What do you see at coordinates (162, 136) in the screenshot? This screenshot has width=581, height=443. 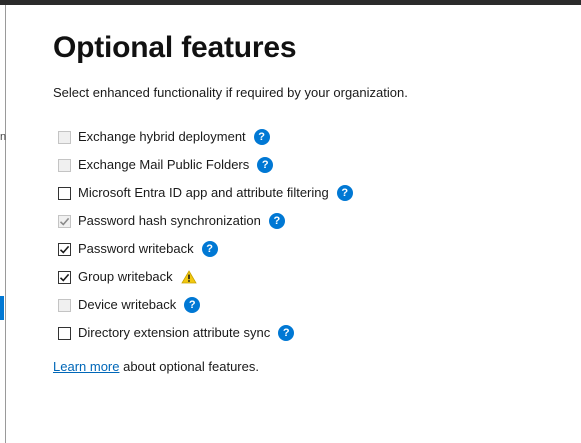 I see `feature-label: Exchange hybrid deployment` at bounding box center [162, 136].